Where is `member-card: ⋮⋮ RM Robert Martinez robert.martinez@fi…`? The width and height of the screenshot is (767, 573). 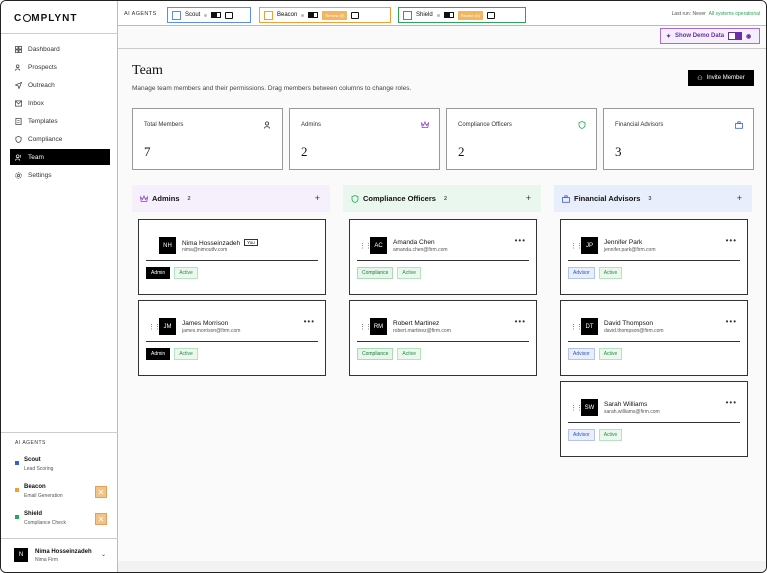 member-card: ⋮⋮ RM Robert Martinez robert.martinez@fi… is located at coordinates (443, 338).